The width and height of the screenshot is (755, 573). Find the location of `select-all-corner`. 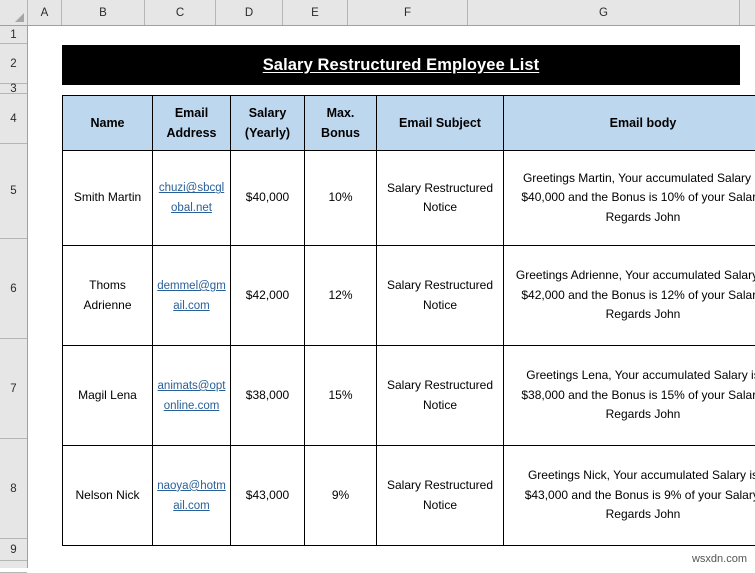

select-all-corner is located at coordinates (14, 12).